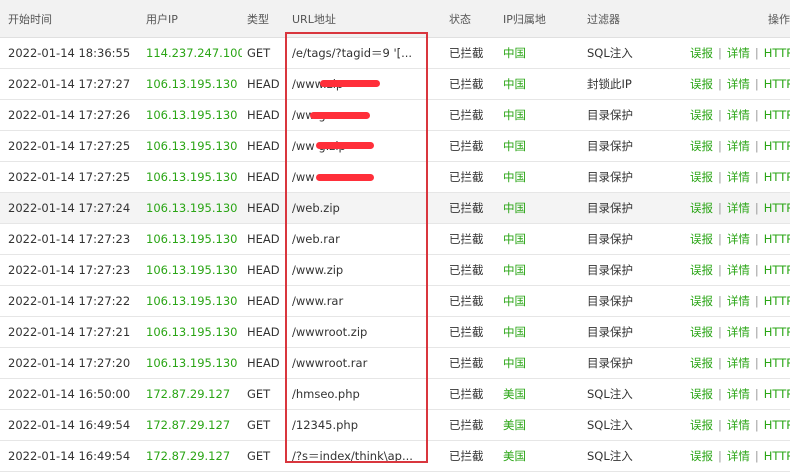 The width and height of the screenshot is (790, 472). Describe the element at coordinates (69, 394) in the screenshot. I see `row-time: 2022-01-14 16:50:00` at that location.